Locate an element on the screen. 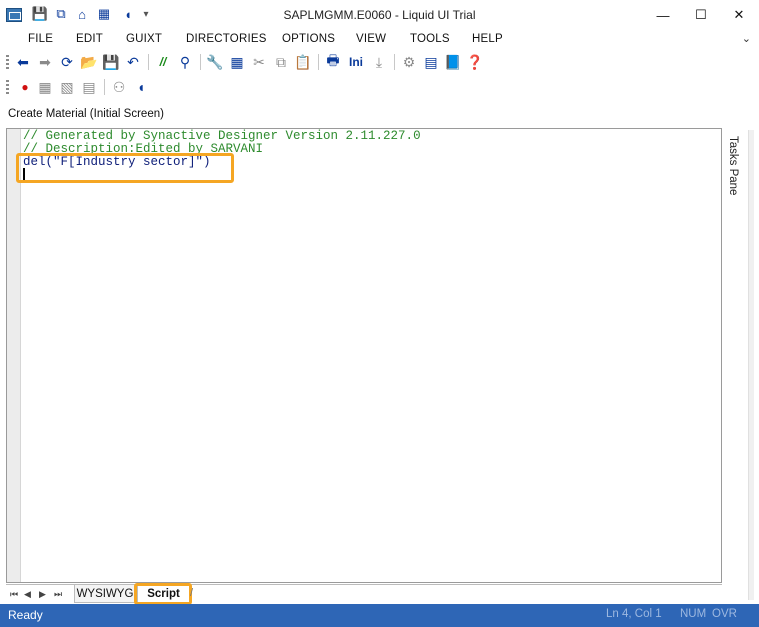  status-num-lock: NUM is located at coordinates (693, 614).